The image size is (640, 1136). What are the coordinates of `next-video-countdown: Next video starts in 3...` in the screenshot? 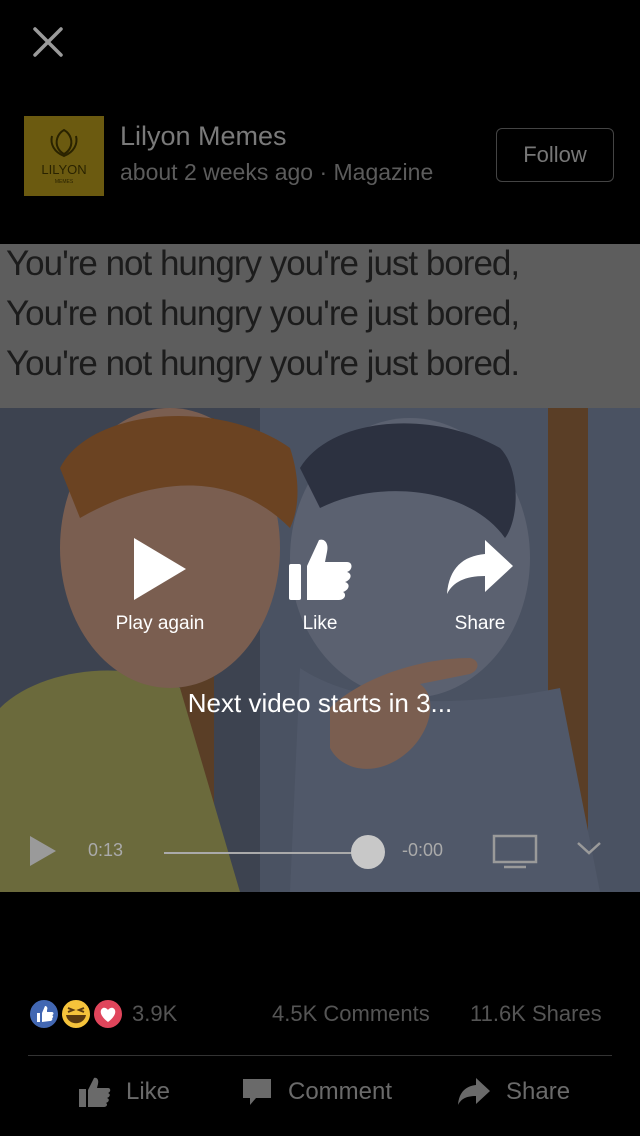 It's located at (320, 703).